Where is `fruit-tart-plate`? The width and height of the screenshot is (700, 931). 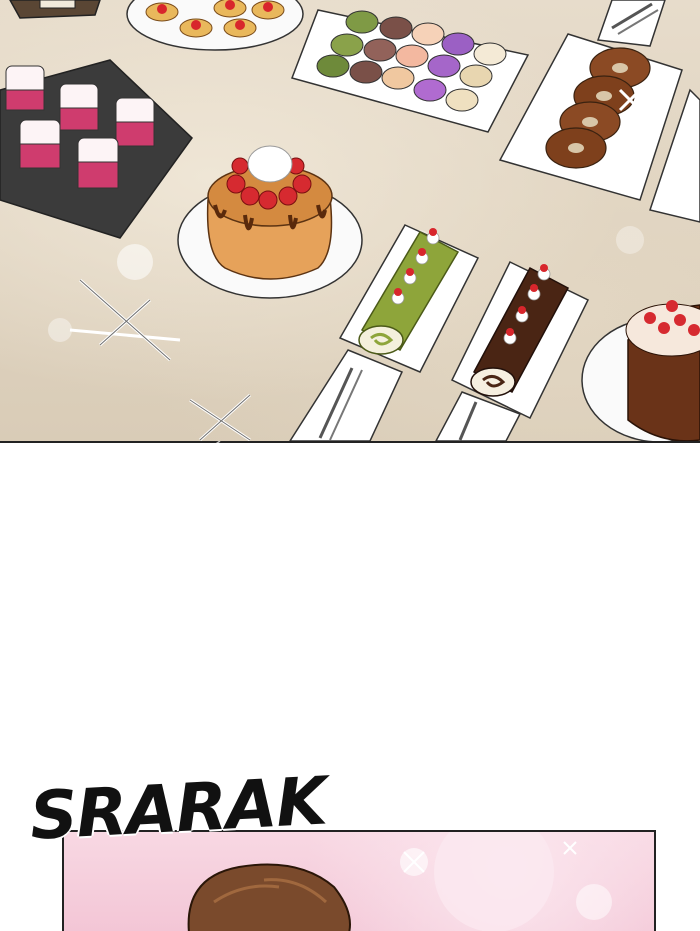
fruit-tart-plate is located at coordinates (215, 25).